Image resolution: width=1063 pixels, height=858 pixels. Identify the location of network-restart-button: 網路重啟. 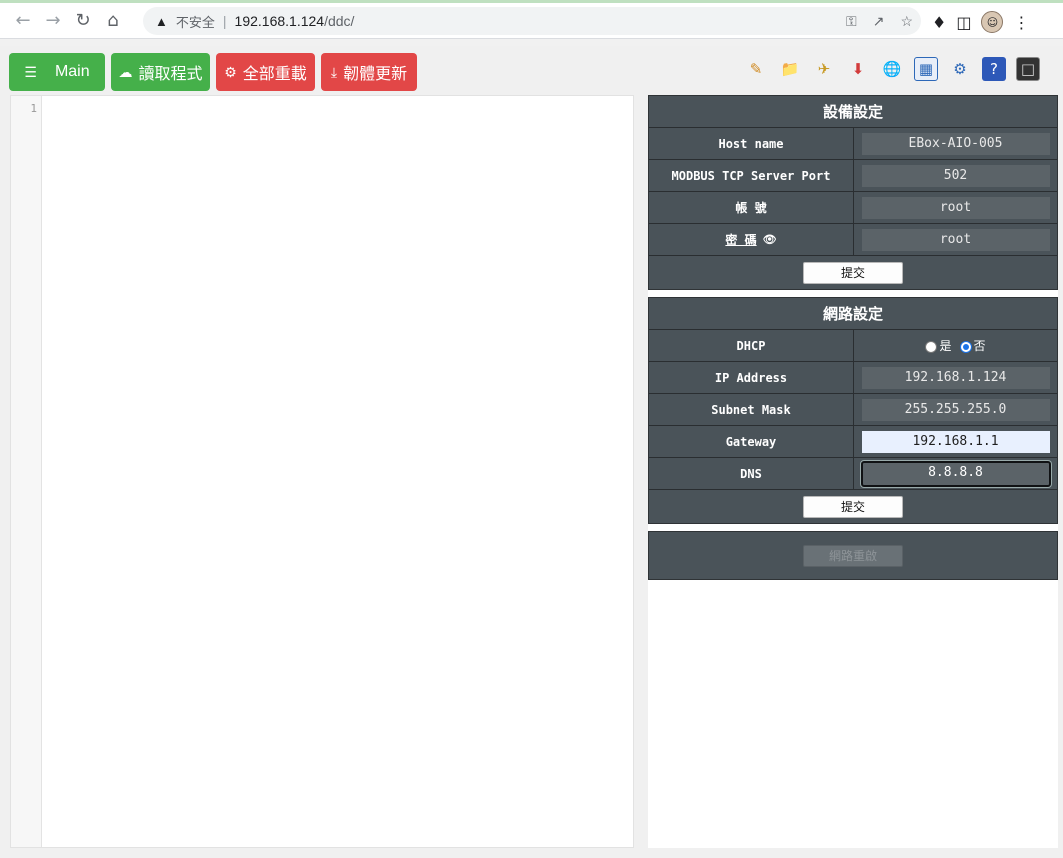
(853, 555).